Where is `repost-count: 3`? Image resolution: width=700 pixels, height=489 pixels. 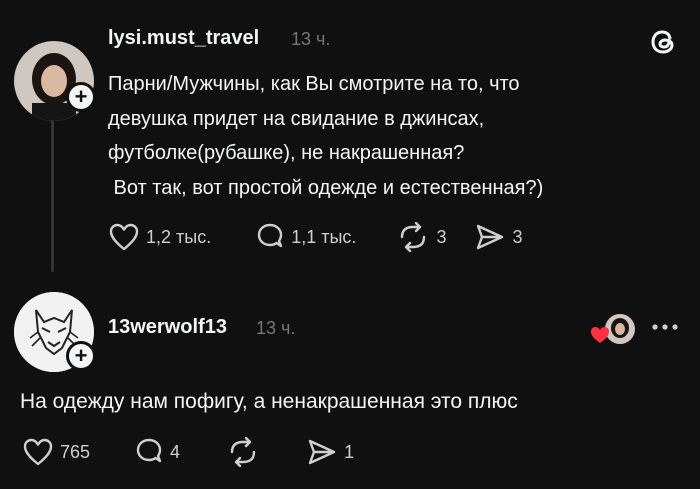 repost-count: 3 is located at coordinates (441, 236).